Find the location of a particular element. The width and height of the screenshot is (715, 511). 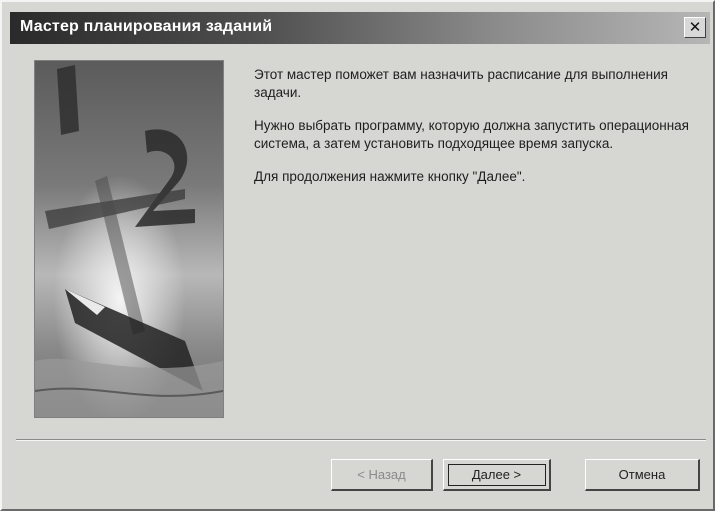

window-title: Мастер планирования заданий is located at coordinates (146, 26).